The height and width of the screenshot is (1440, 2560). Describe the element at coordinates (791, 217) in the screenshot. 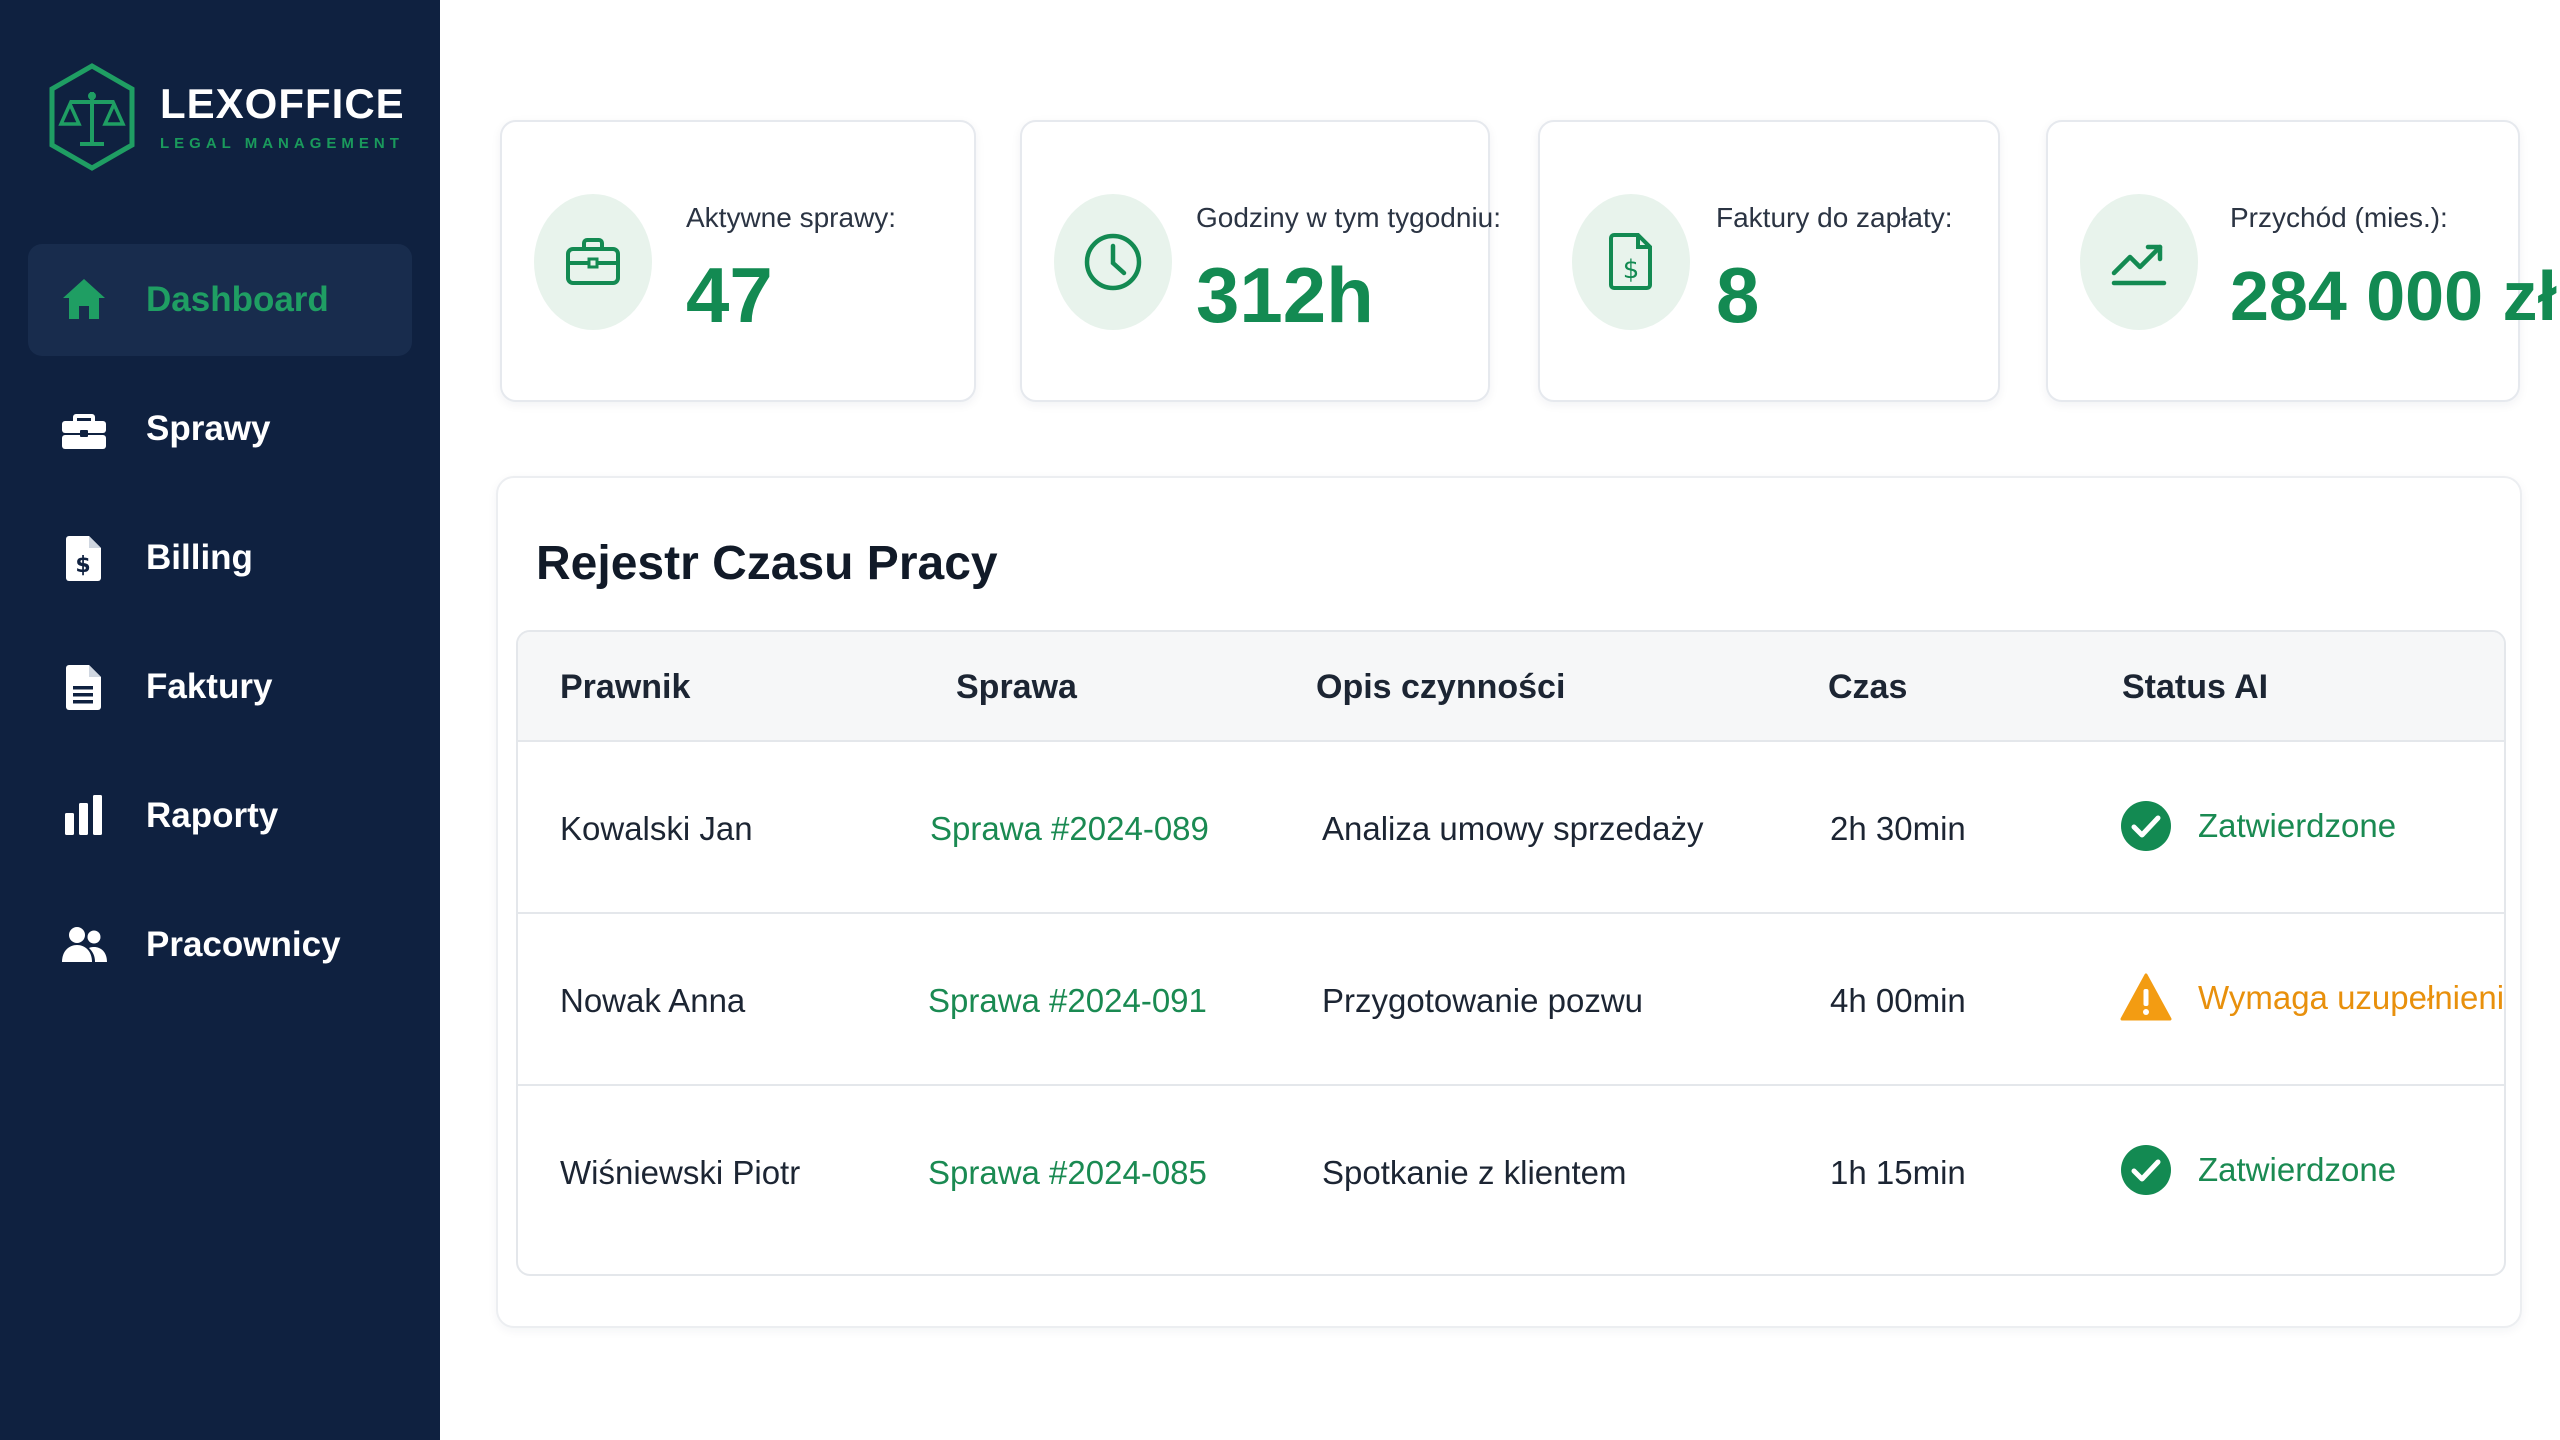

I see `stat-label: Aktywne sprawy:` at that location.